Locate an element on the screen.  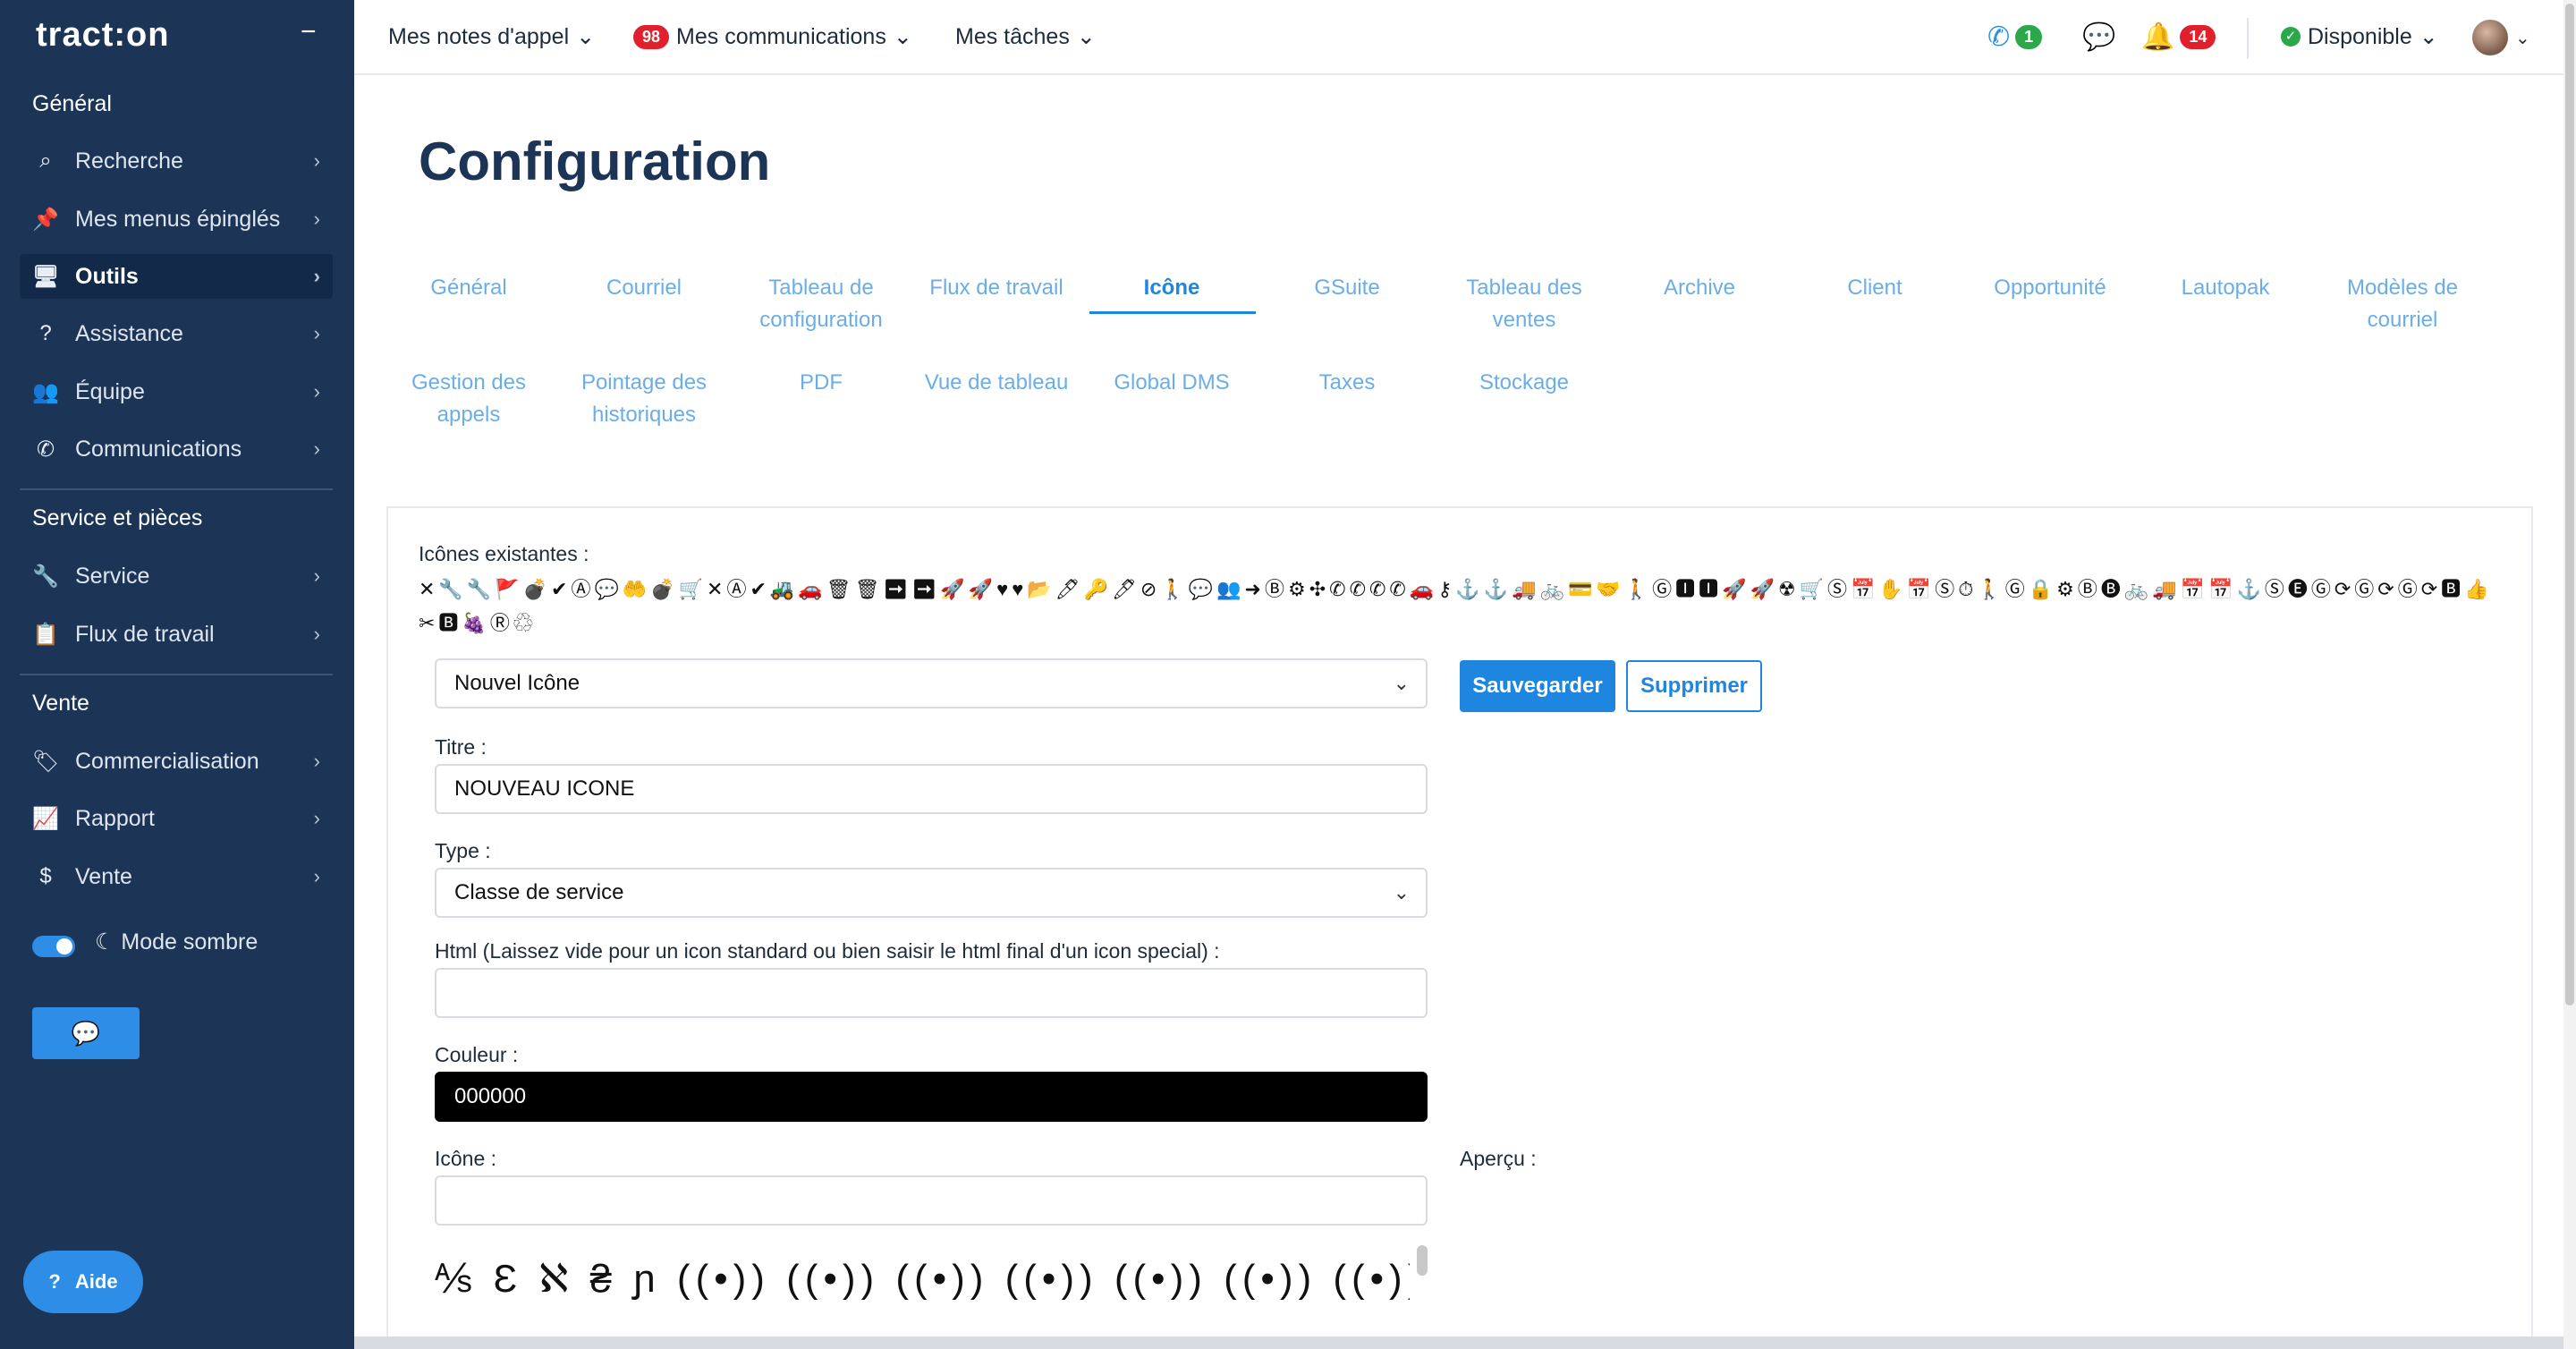
icon-picker-grid-row: ▬ ▬ ▬ ▬ ▬ ▬ ▬ ▬ ▬ is located at coordinates (922, 1330).